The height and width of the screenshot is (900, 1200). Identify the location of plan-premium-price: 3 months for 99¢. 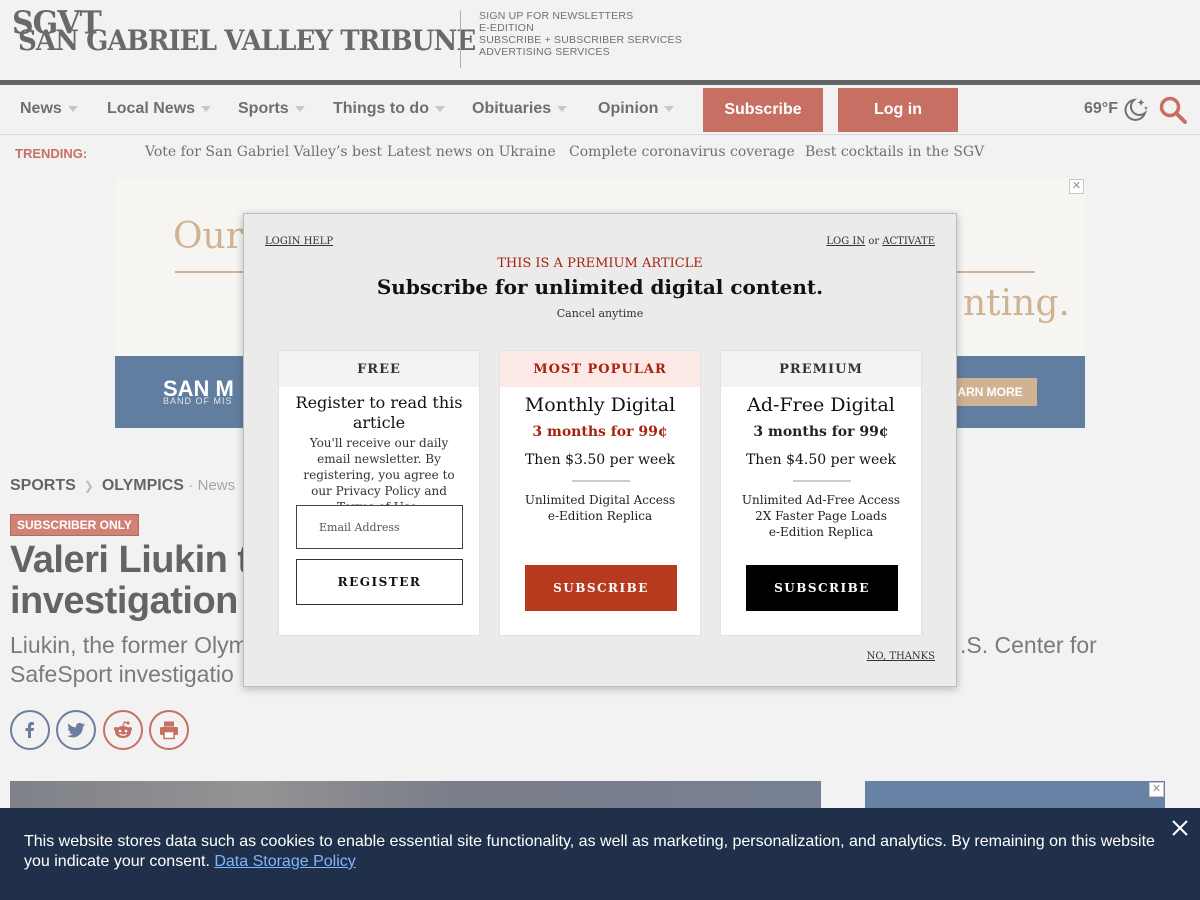
(821, 432).